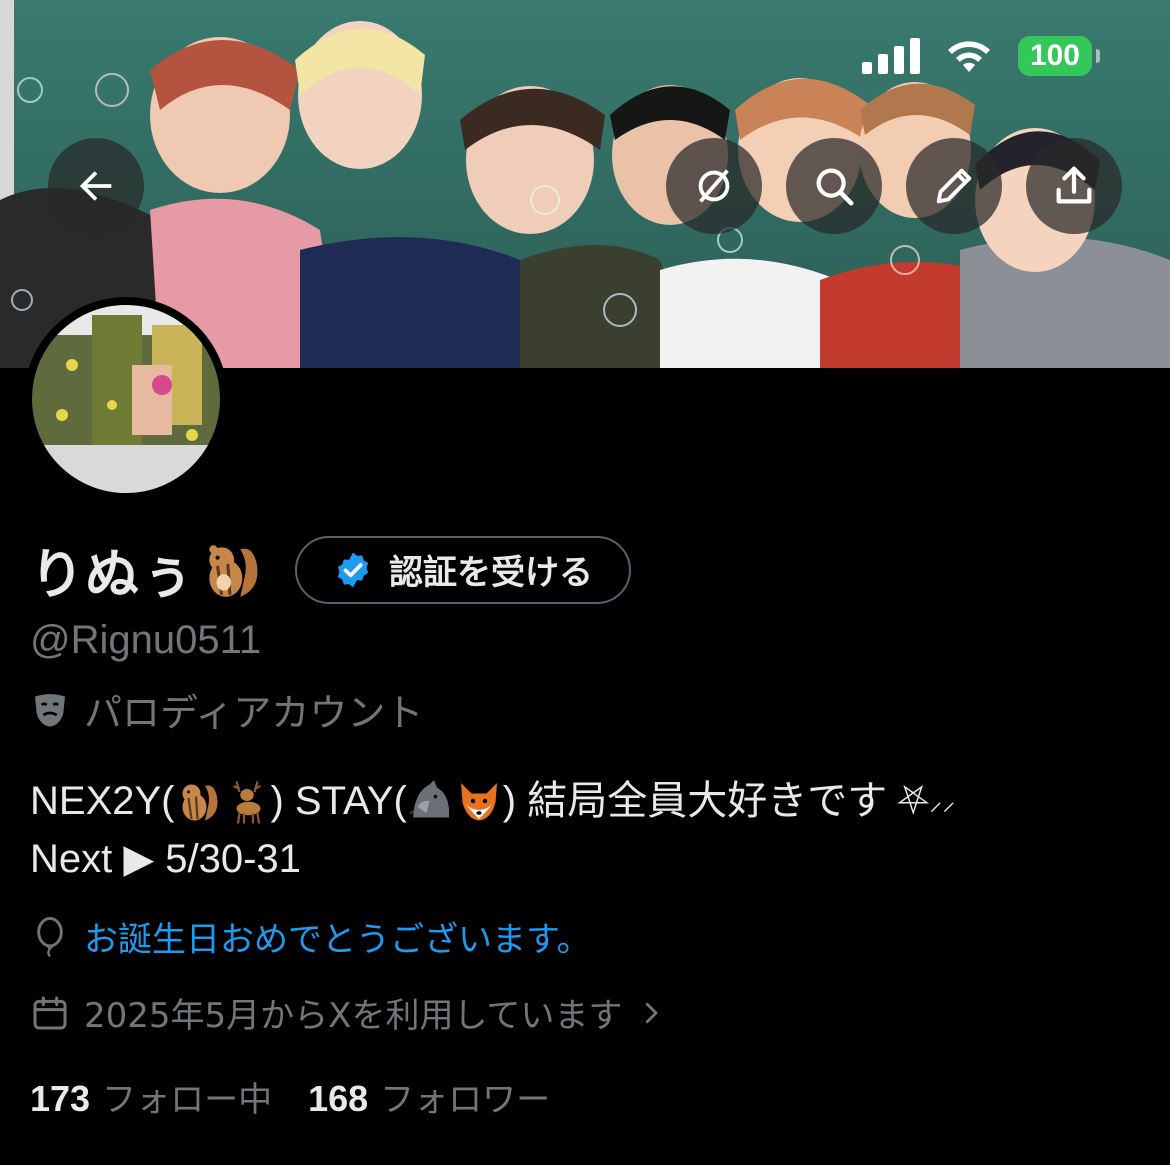  What do you see at coordinates (50, 1012) in the screenshot?
I see `calendar-icon` at bounding box center [50, 1012].